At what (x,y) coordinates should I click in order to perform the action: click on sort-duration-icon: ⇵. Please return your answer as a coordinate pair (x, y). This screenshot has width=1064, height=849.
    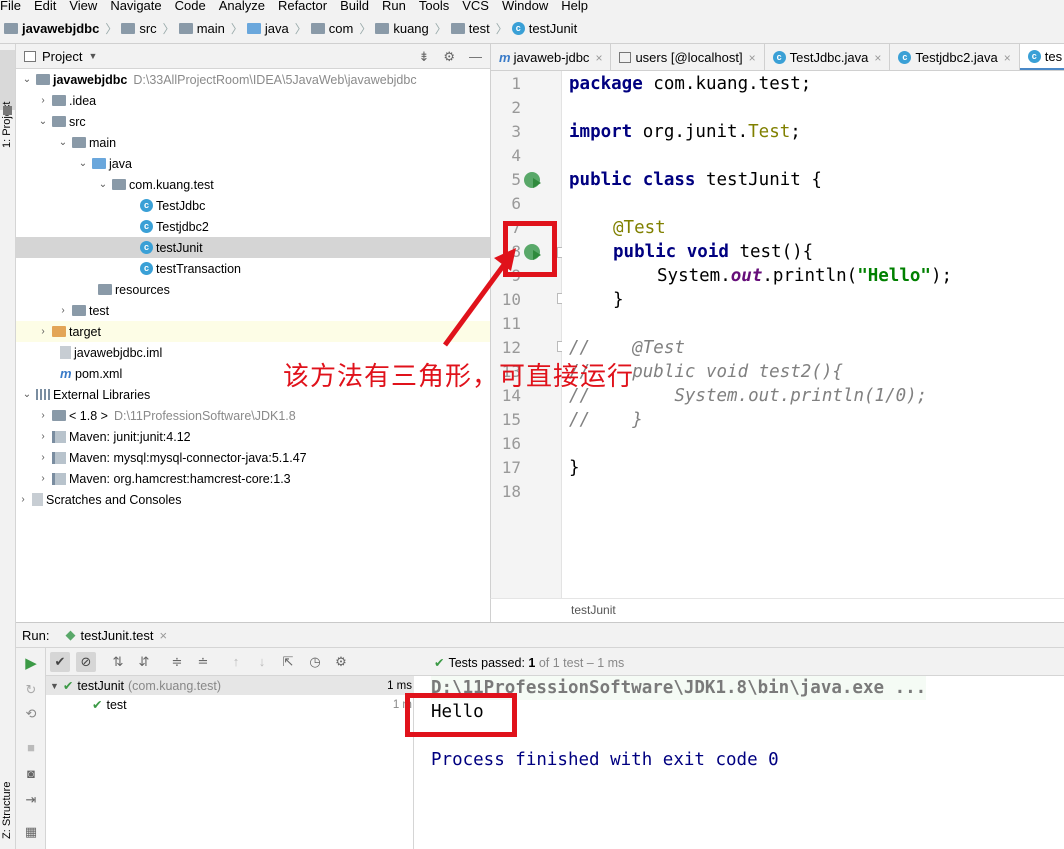
    Looking at the image, I should click on (144, 662).